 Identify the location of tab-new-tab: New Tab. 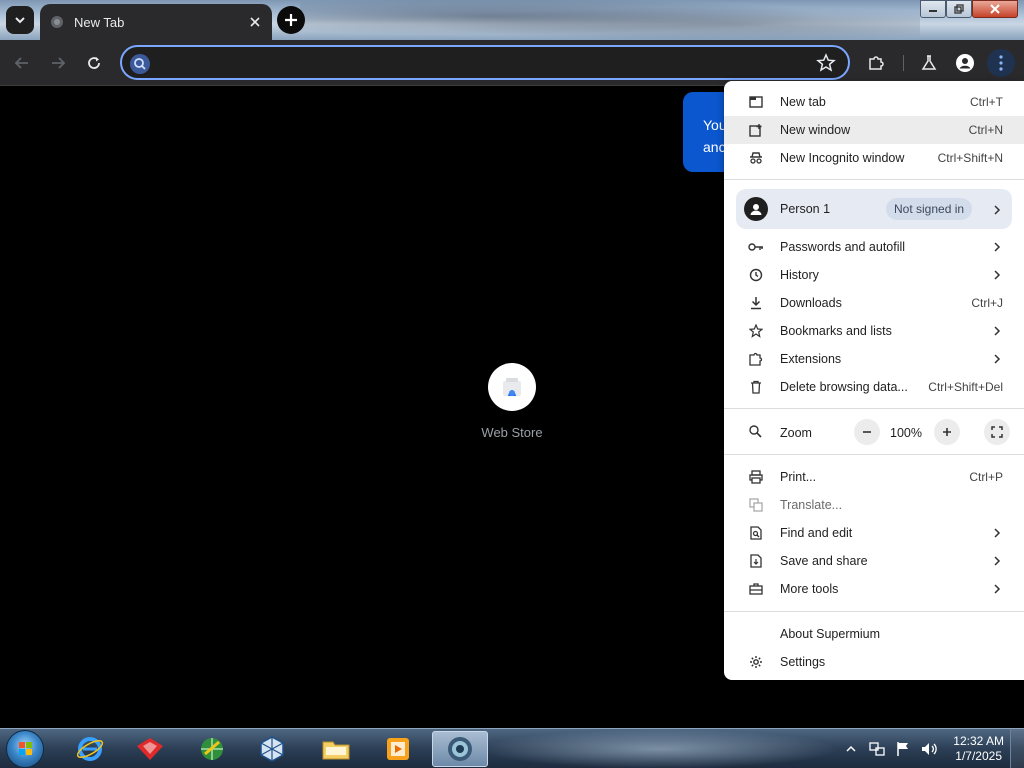
(156, 22).